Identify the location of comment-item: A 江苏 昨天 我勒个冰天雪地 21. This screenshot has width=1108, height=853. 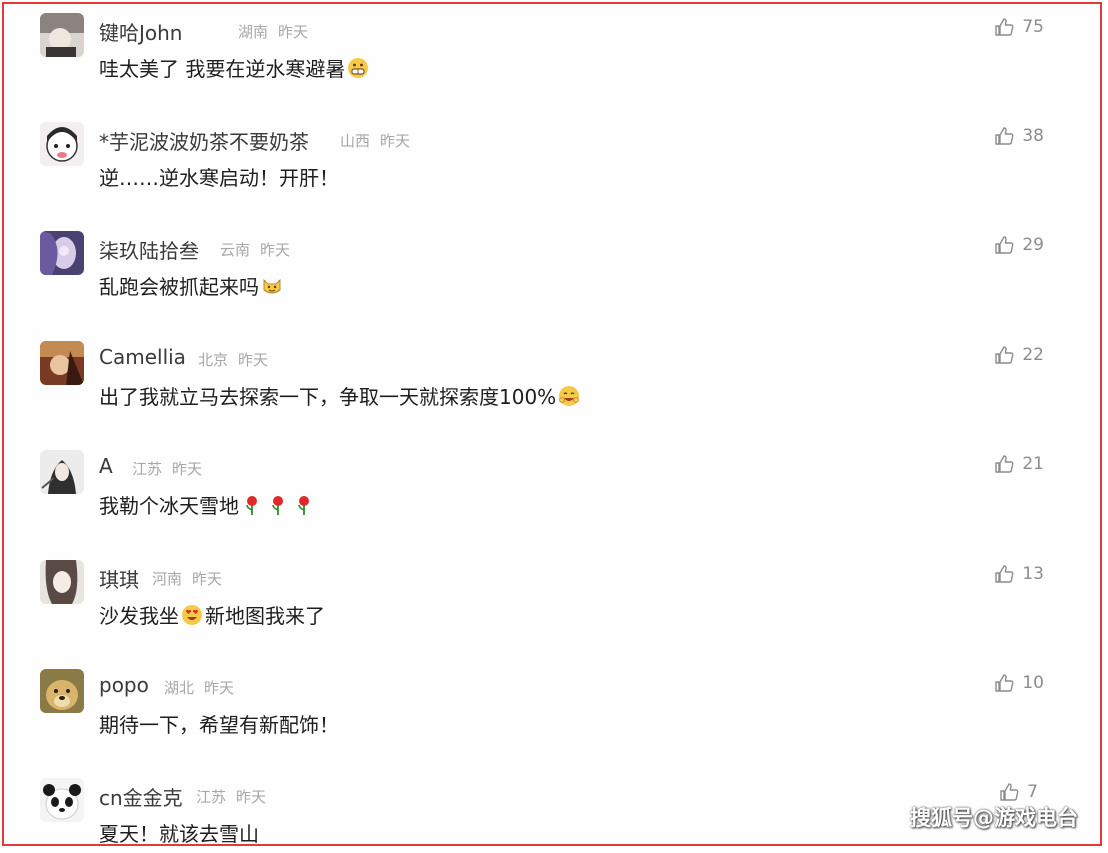
(550, 485).